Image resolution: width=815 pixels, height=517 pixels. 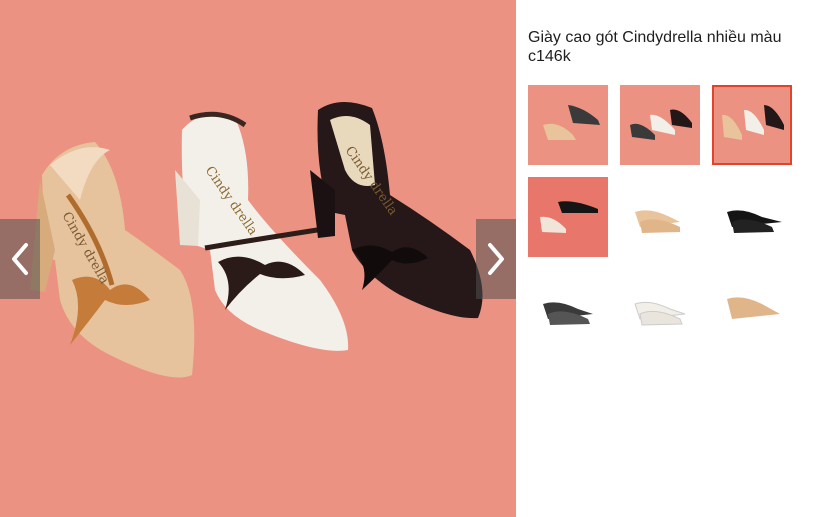 I want to click on chevron-left-icon, so click(x=20, y=259).